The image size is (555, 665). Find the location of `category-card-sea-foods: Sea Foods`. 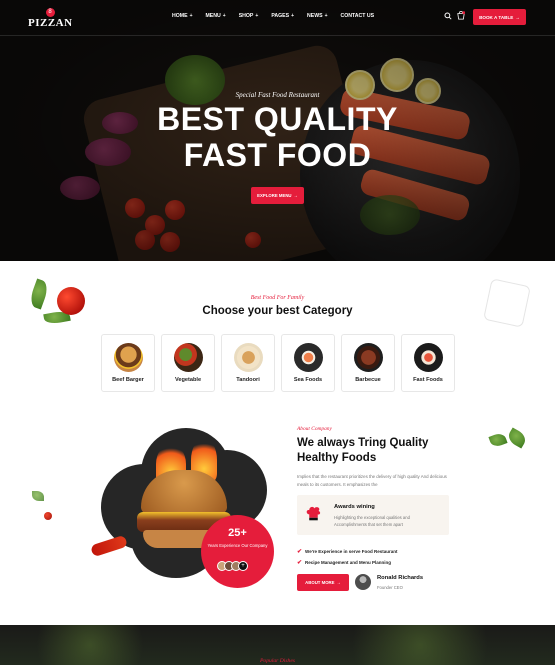

category-card-sea-foods: Sea Foods is located at coordinates (308, 363).